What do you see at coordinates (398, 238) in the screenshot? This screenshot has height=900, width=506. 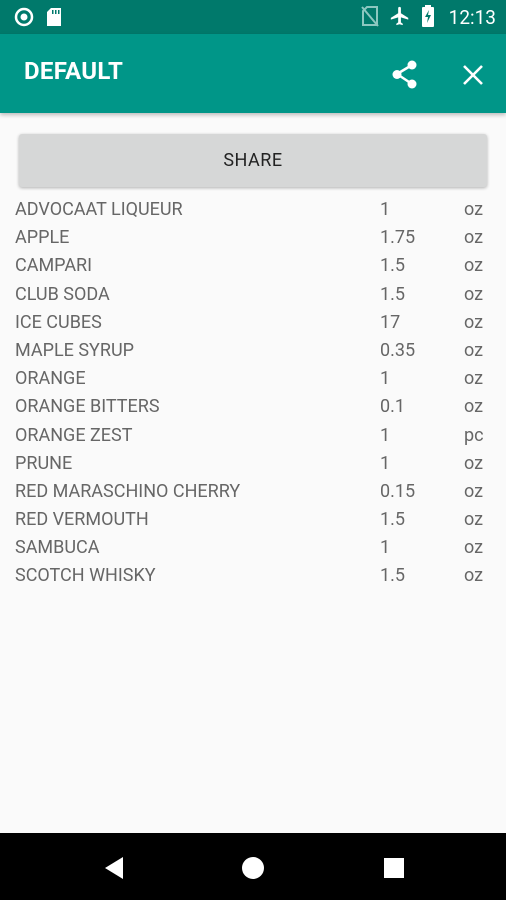 I see `ingredient-qty: 1.75` at bounding box center [398, 238].